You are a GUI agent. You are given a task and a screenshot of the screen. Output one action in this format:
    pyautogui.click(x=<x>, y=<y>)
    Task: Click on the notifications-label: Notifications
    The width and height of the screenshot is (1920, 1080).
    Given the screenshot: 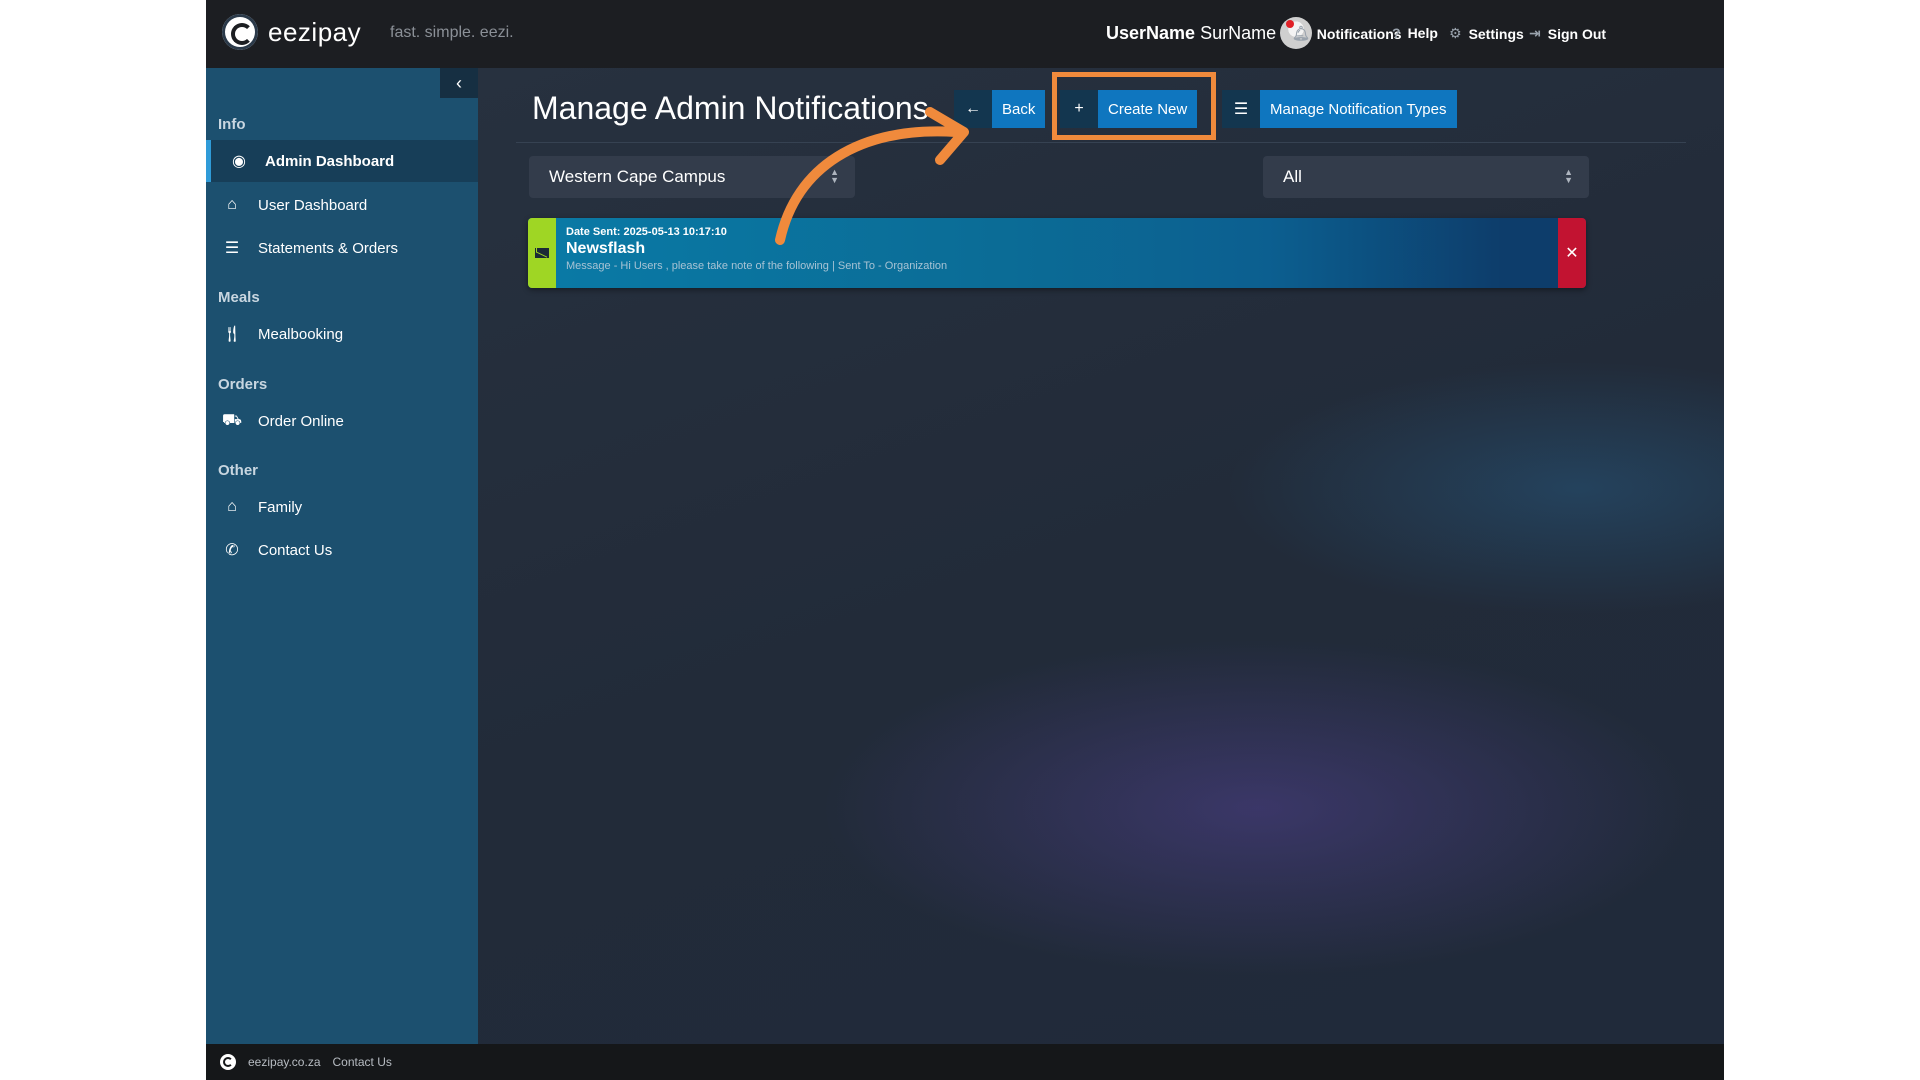 What is the action you would take?
    pyautogui.click(x=1359, y=33)
    